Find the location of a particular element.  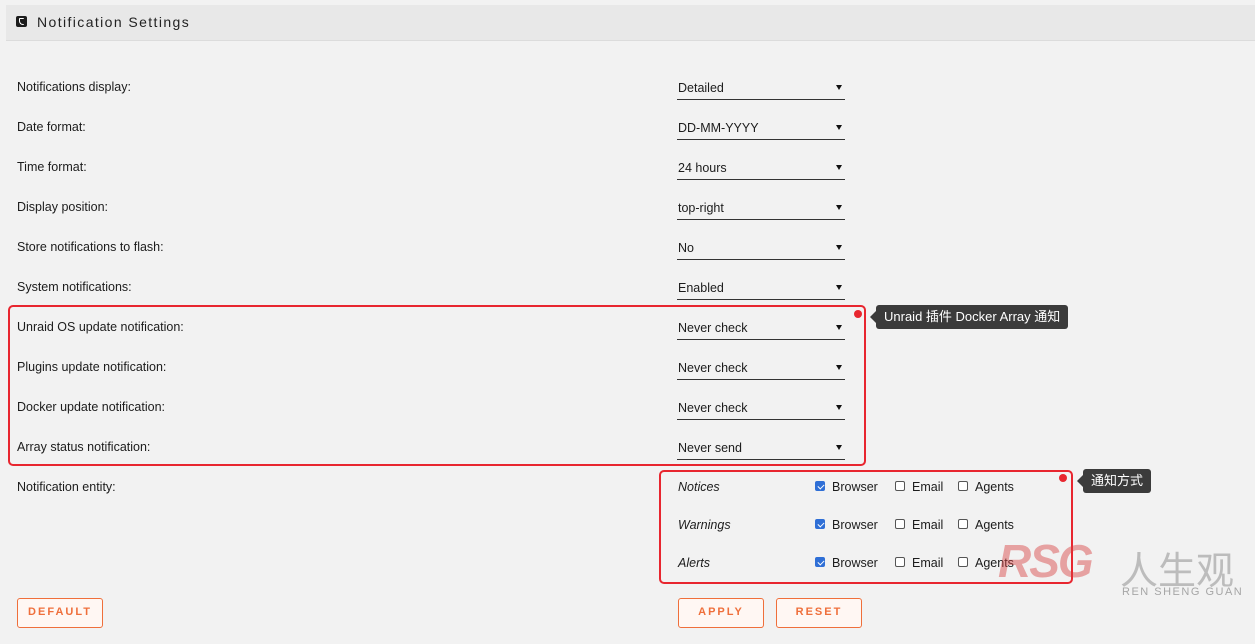

setting-label: Notifications display: is located at coordinates (74, 87).